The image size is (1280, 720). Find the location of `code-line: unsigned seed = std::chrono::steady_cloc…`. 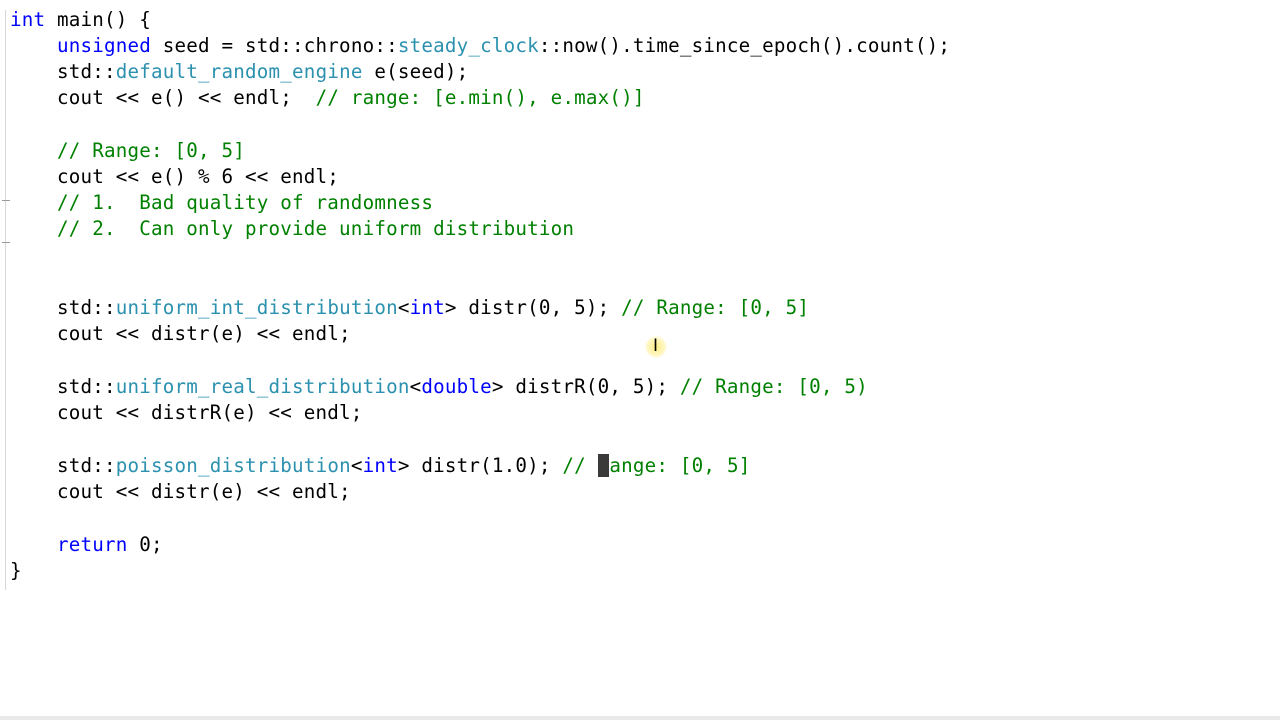

code-line: unsigned seed = std::chrono::steady_cloc… is located at coordinates (480, 46).